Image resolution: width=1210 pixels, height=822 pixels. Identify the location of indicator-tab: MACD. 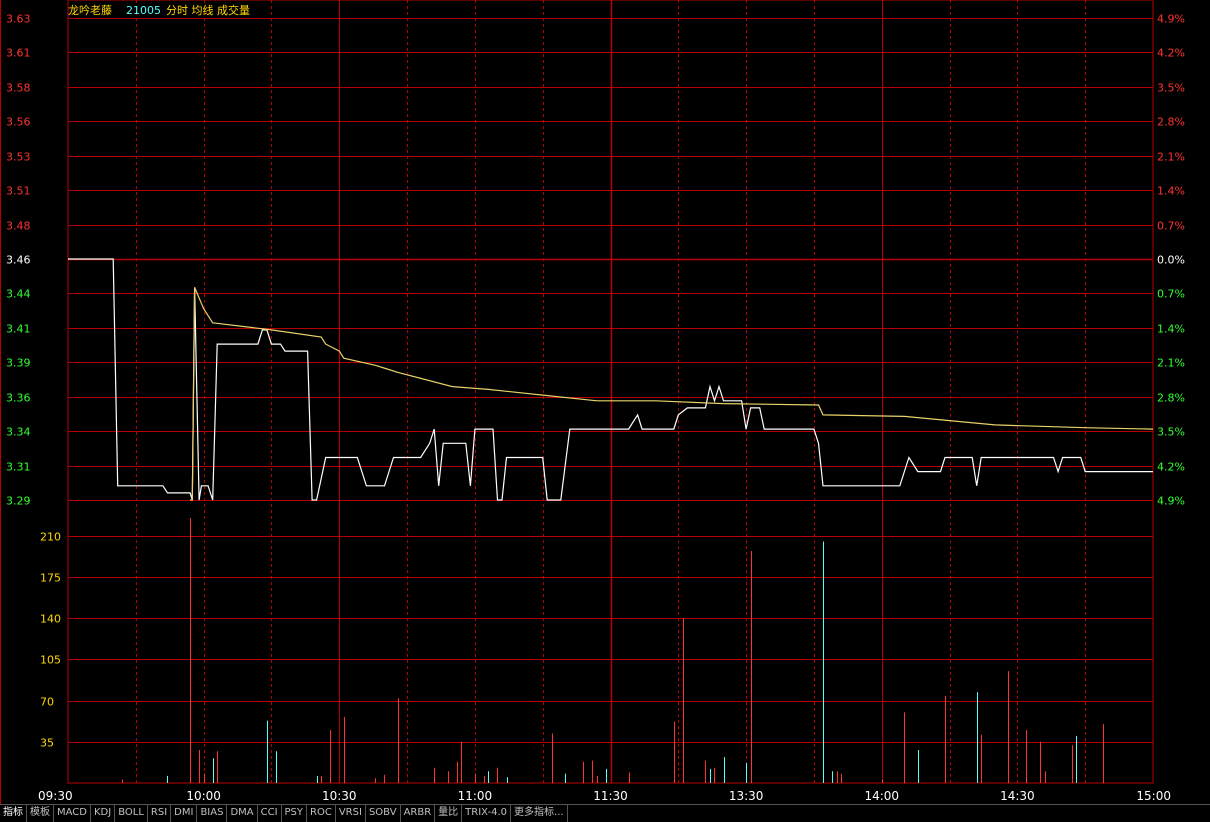
(72, 813).